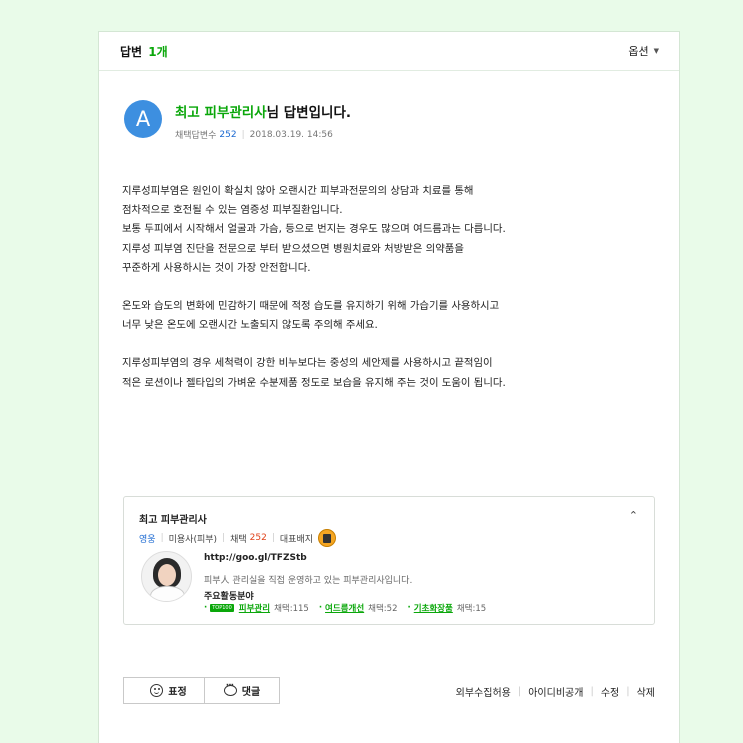 Image resolution: width=743 pixels, height=743 pixels. What do you see at coordinates (131, 51) in the screenshot?
I see `answer-title-label: 답변` at bounding box center [131, 51].